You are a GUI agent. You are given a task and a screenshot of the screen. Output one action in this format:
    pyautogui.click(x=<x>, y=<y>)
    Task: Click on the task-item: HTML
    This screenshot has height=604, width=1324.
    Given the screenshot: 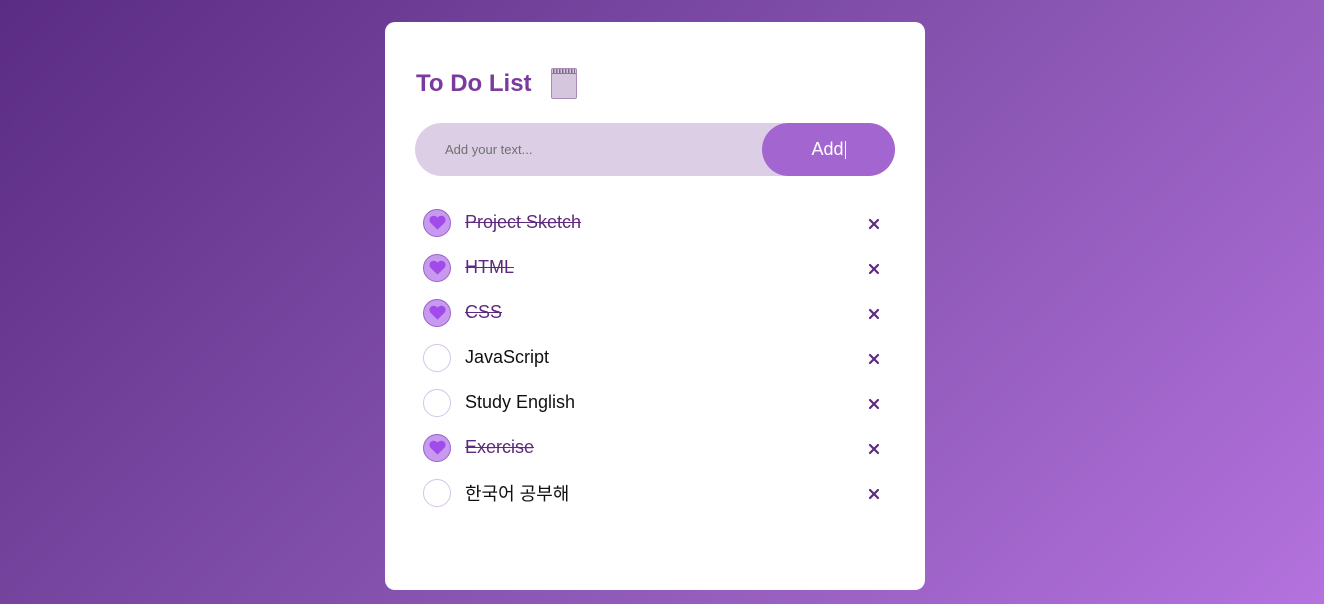 What is the action you would take?
    pyautogui.click(x=658, y=267)
    